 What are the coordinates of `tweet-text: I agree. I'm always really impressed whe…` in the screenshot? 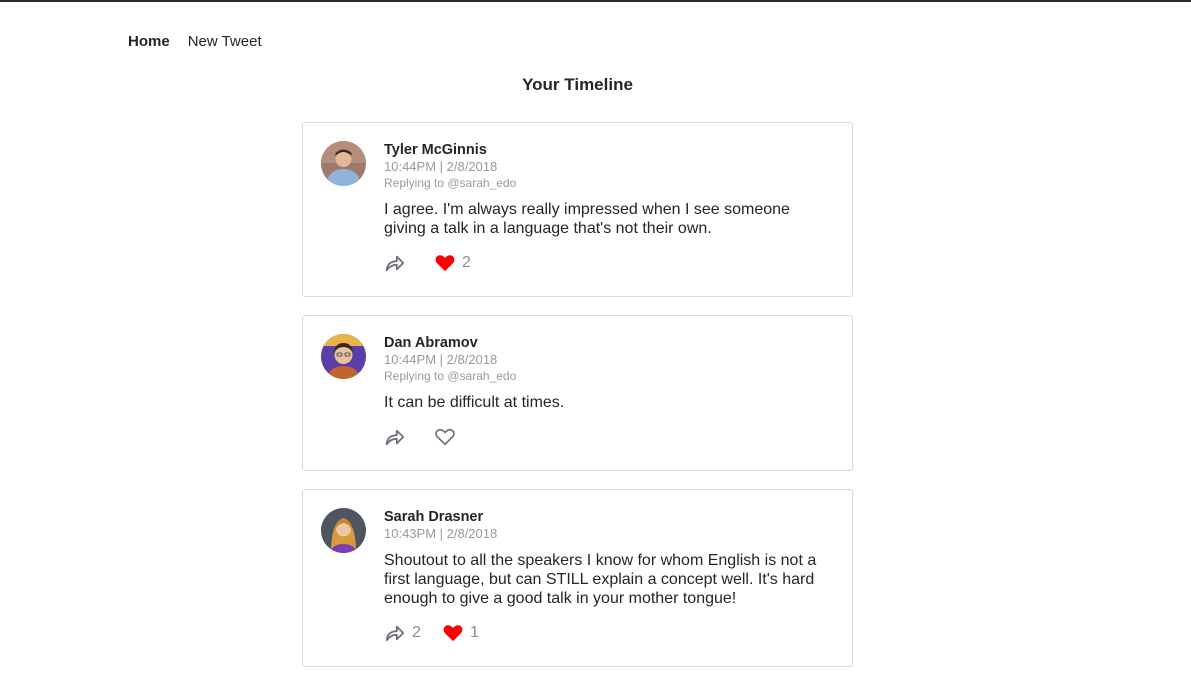 It's located at (587, 219).